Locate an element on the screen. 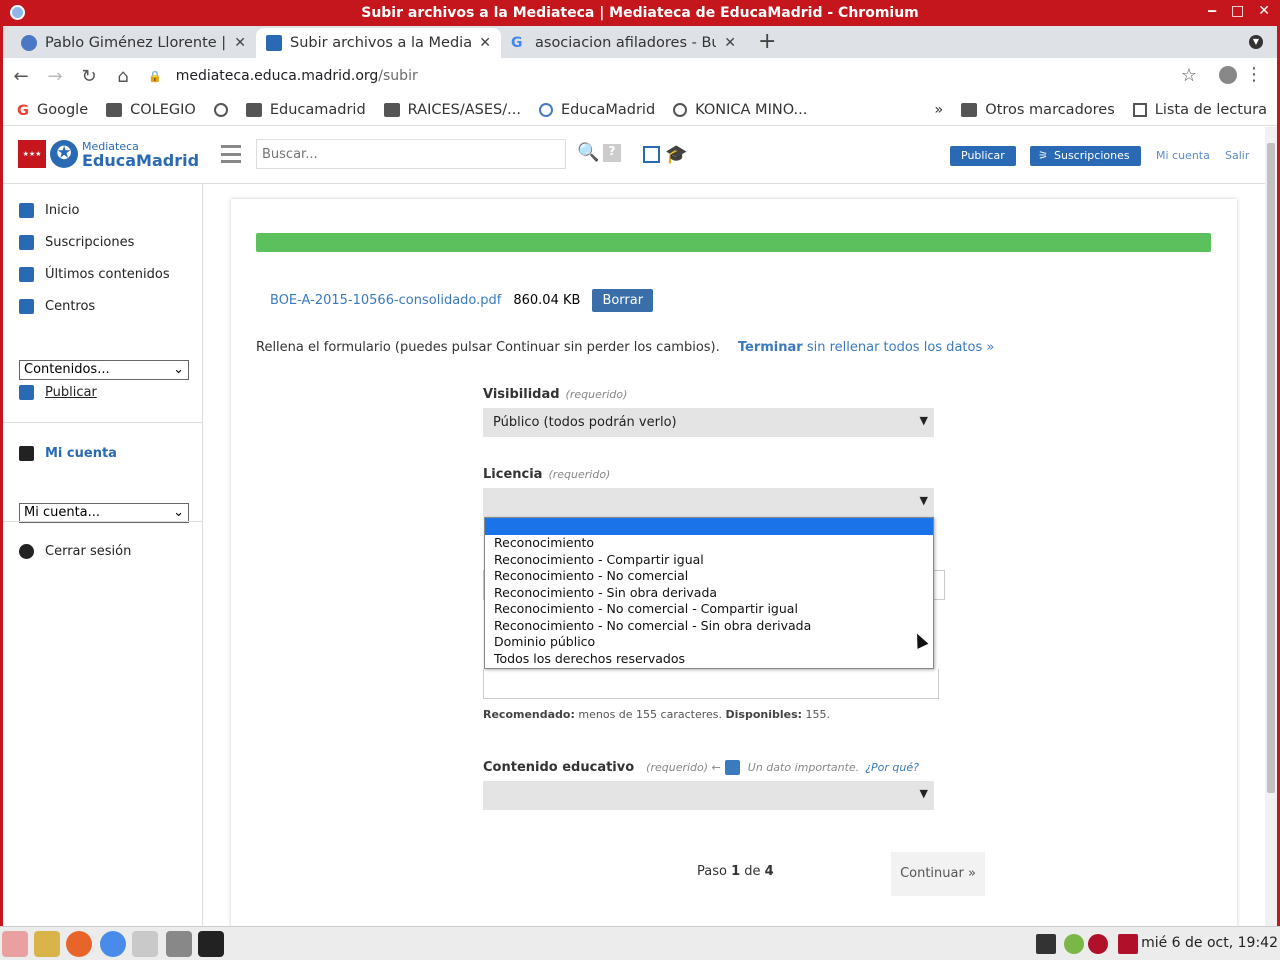 Image resolution: width=1280 pixels, height=960 pixels. file-name-link: BOE-A-2015-10566-consolidado.pdf is located at coordinates (385, 300).